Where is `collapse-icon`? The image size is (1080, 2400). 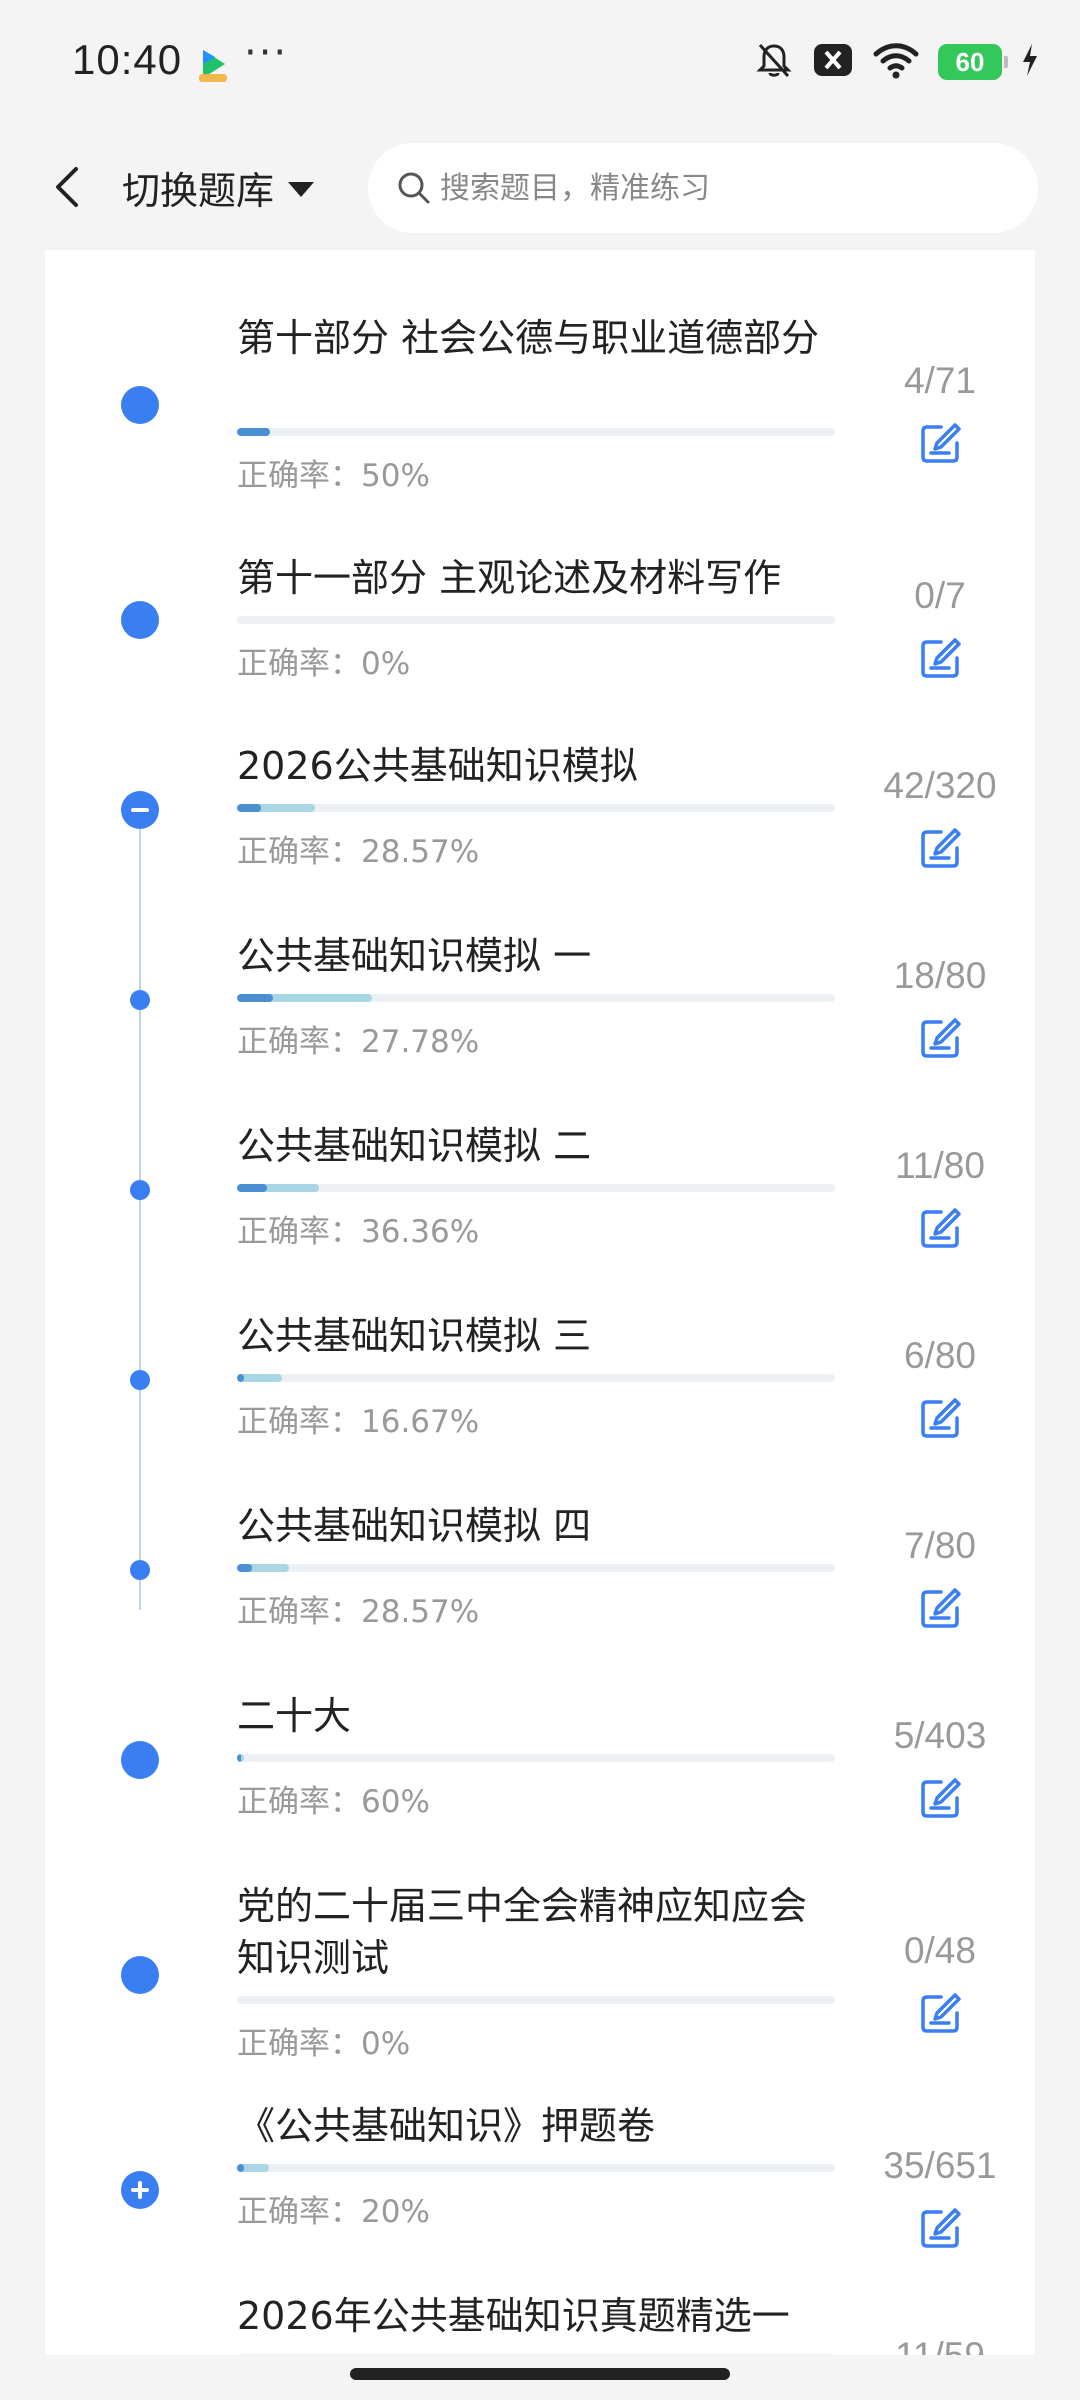
collapse-icon is located at coordinates (140, 810).